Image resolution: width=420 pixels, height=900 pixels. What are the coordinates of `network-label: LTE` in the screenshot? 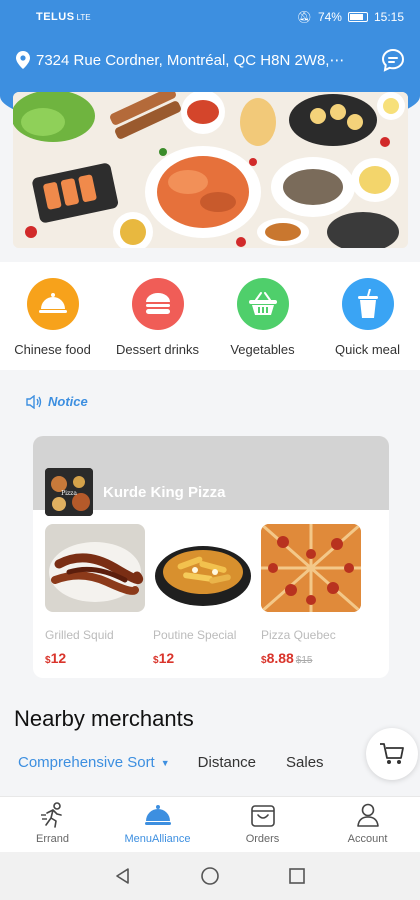 It's located at (83, 17).